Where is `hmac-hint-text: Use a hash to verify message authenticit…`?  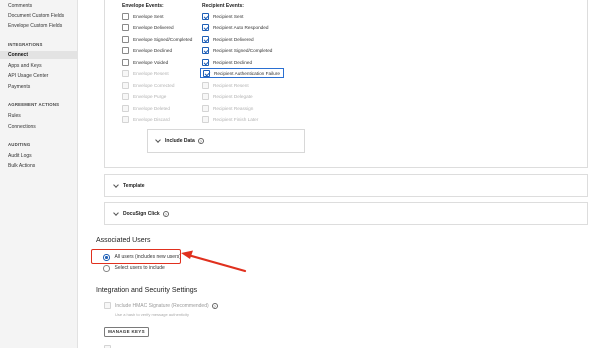
hmac-hint-text: Use a hash to verify message authenticit… is located at coordinates (152, 314).